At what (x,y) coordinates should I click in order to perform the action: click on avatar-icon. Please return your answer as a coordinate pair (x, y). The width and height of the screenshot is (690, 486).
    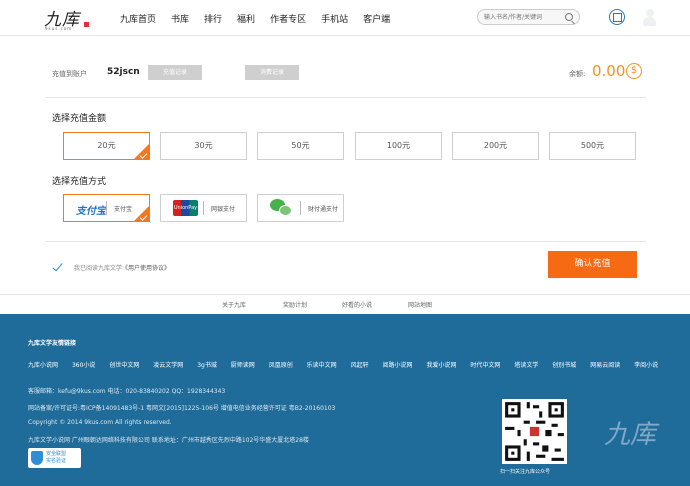
    Looking at the image, I should click on (649, 17).